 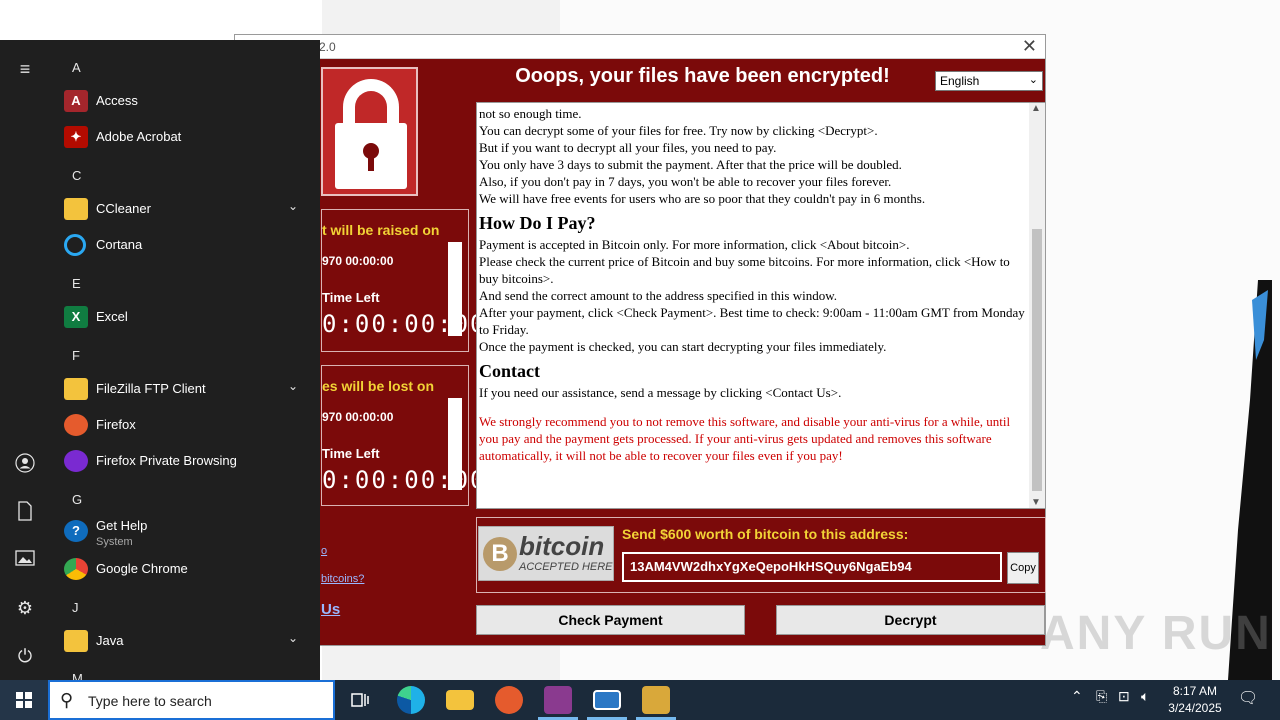 I want to click on app-sublabel: System, so click(x=114, y=542).